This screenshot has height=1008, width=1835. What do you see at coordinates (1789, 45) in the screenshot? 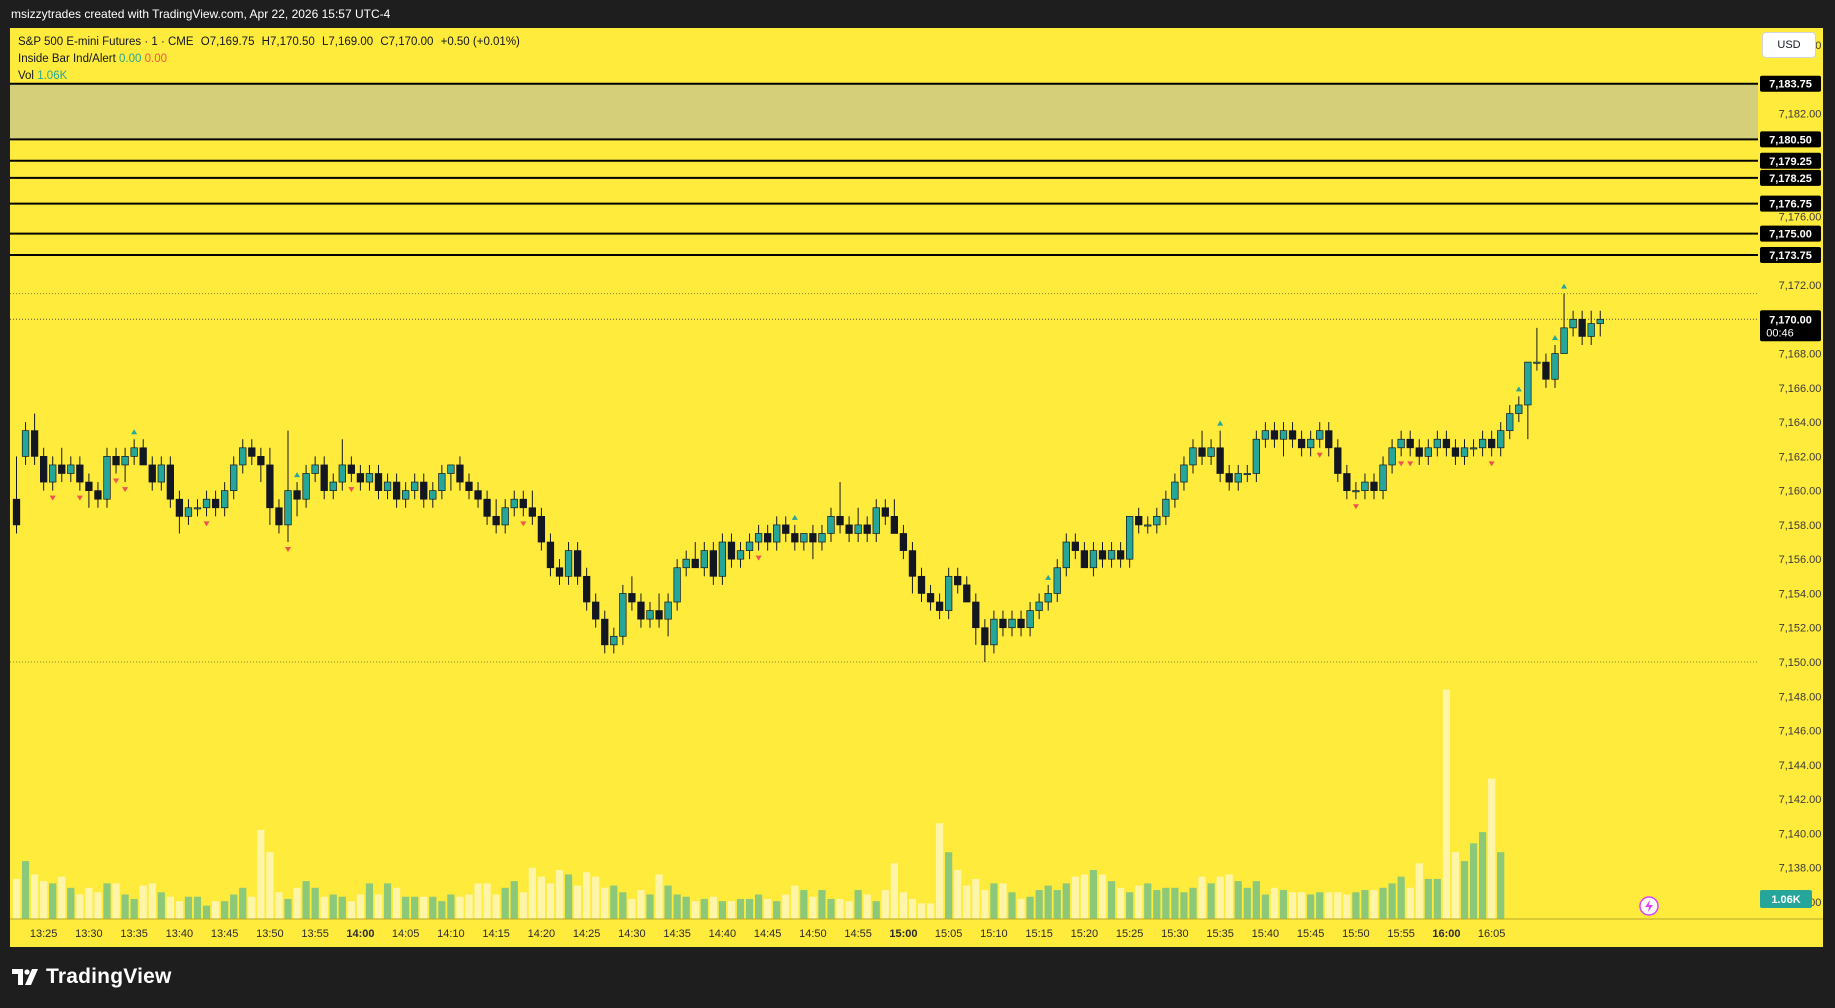
I see `currency-button: USD` at bounding box center [1789, 45].